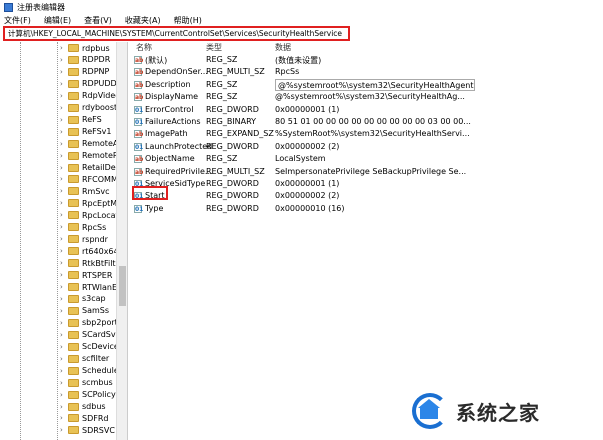 The image size is (603, 440). Describe the element at coordinates (366, 196) in the screenshot. I see `value-row: 01 Start REG_DWORD 0x00000002 (2)` at that location.